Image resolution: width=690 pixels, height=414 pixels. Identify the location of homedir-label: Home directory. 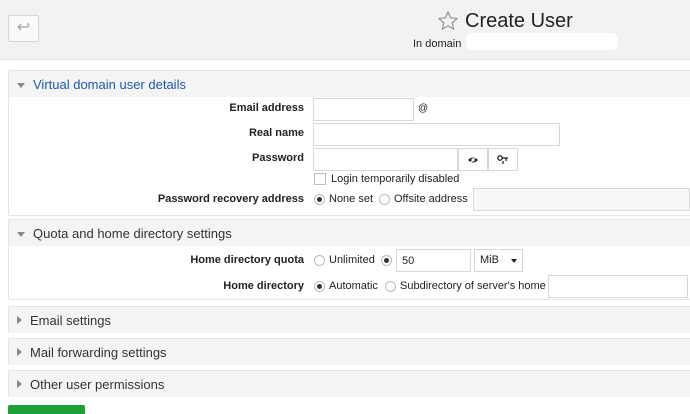
(263, 286).